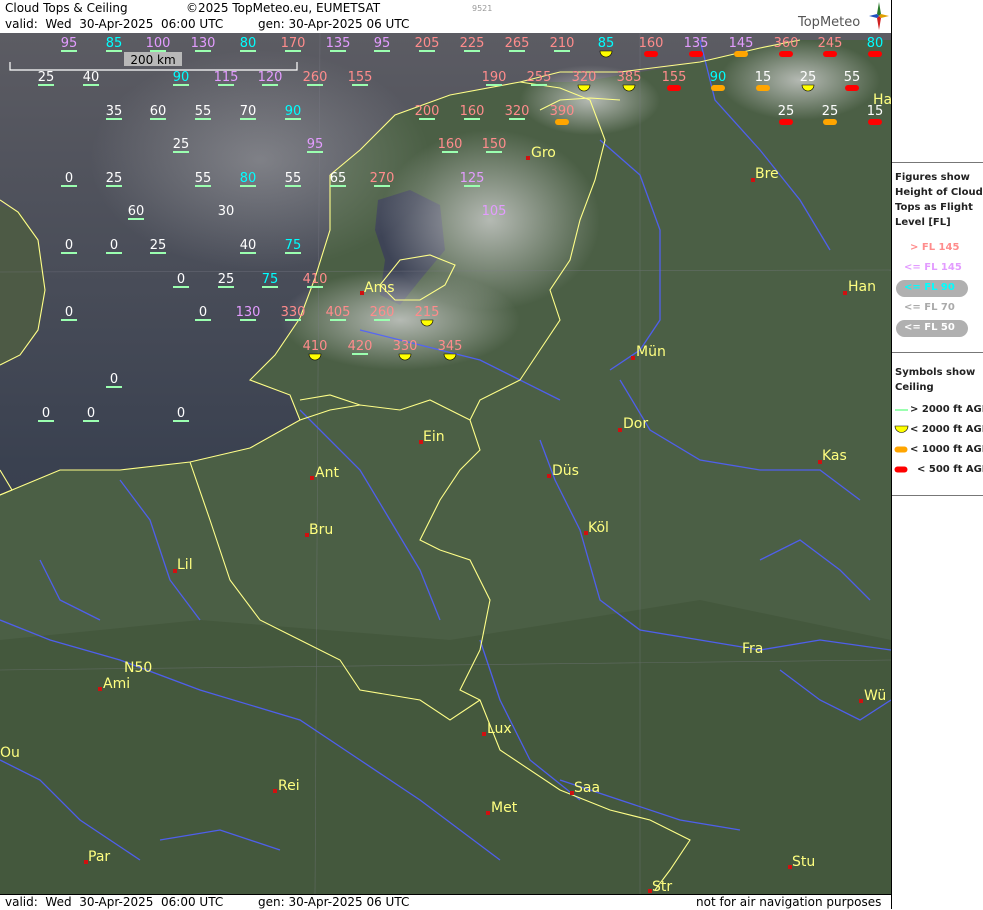  Describe the element at coordinates (203, 312) in the screenshot. I see `cloud-top-value: 0` at that location.